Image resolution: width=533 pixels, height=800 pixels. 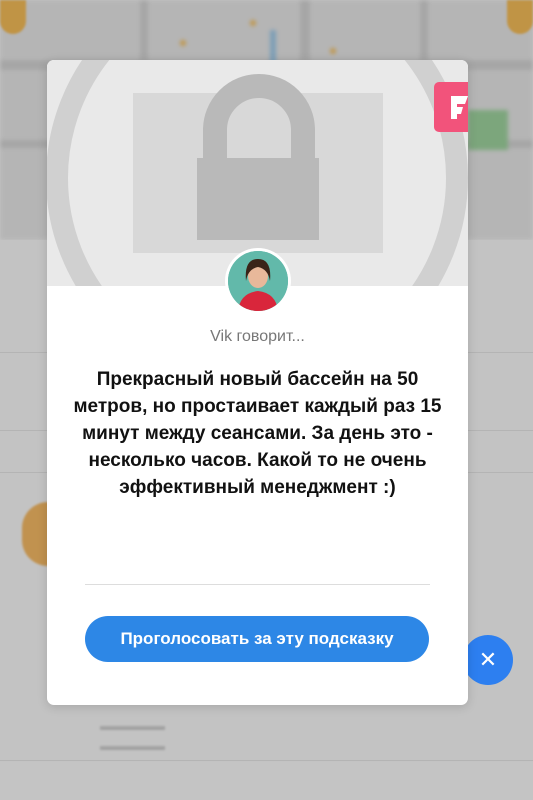 What do you see at coordinates (451, 107) in the screenshot?
I see `foursquare-logo` at bounding box center [451, 107].